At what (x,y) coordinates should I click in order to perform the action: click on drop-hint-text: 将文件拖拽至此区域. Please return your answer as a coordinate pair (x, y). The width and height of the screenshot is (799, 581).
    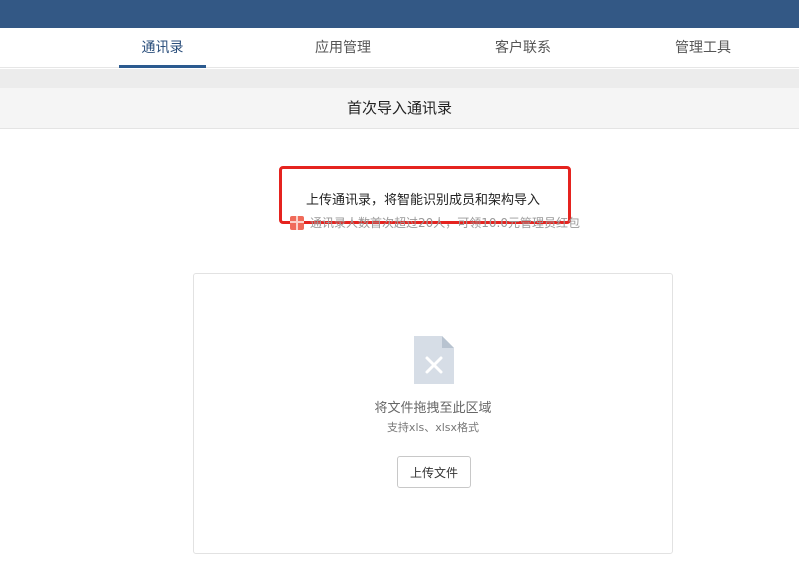
    Looking at the image, I should click on (433, 408).